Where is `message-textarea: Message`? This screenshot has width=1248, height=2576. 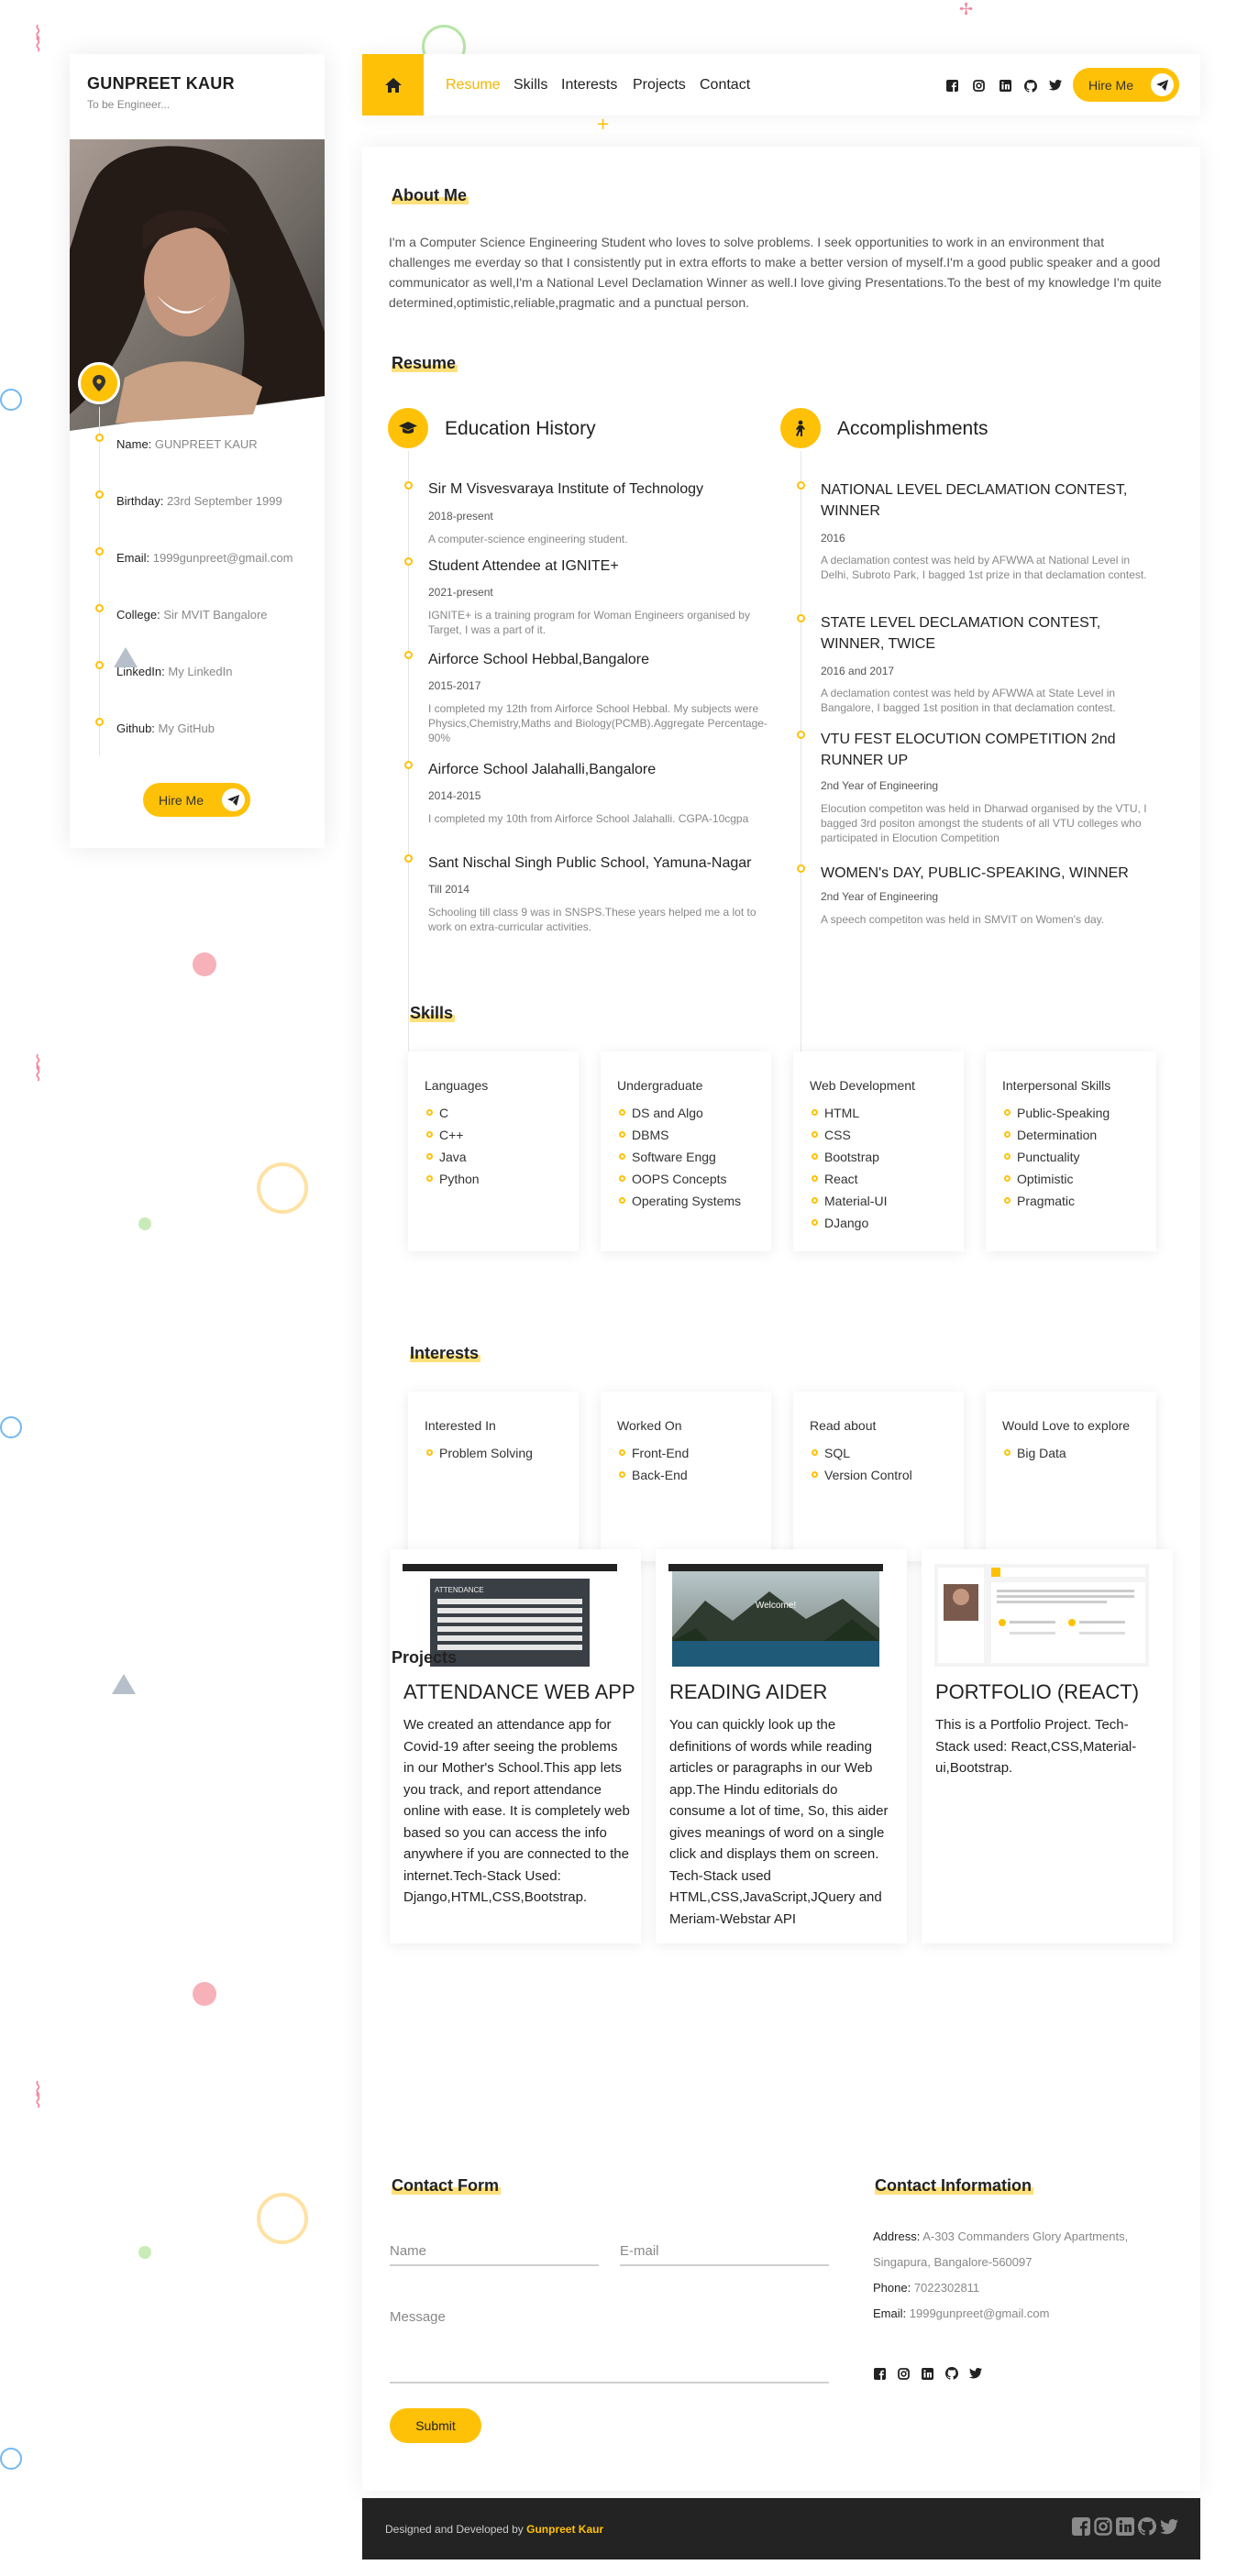 message-textarea: Message is located at coordinates (418, 2317).